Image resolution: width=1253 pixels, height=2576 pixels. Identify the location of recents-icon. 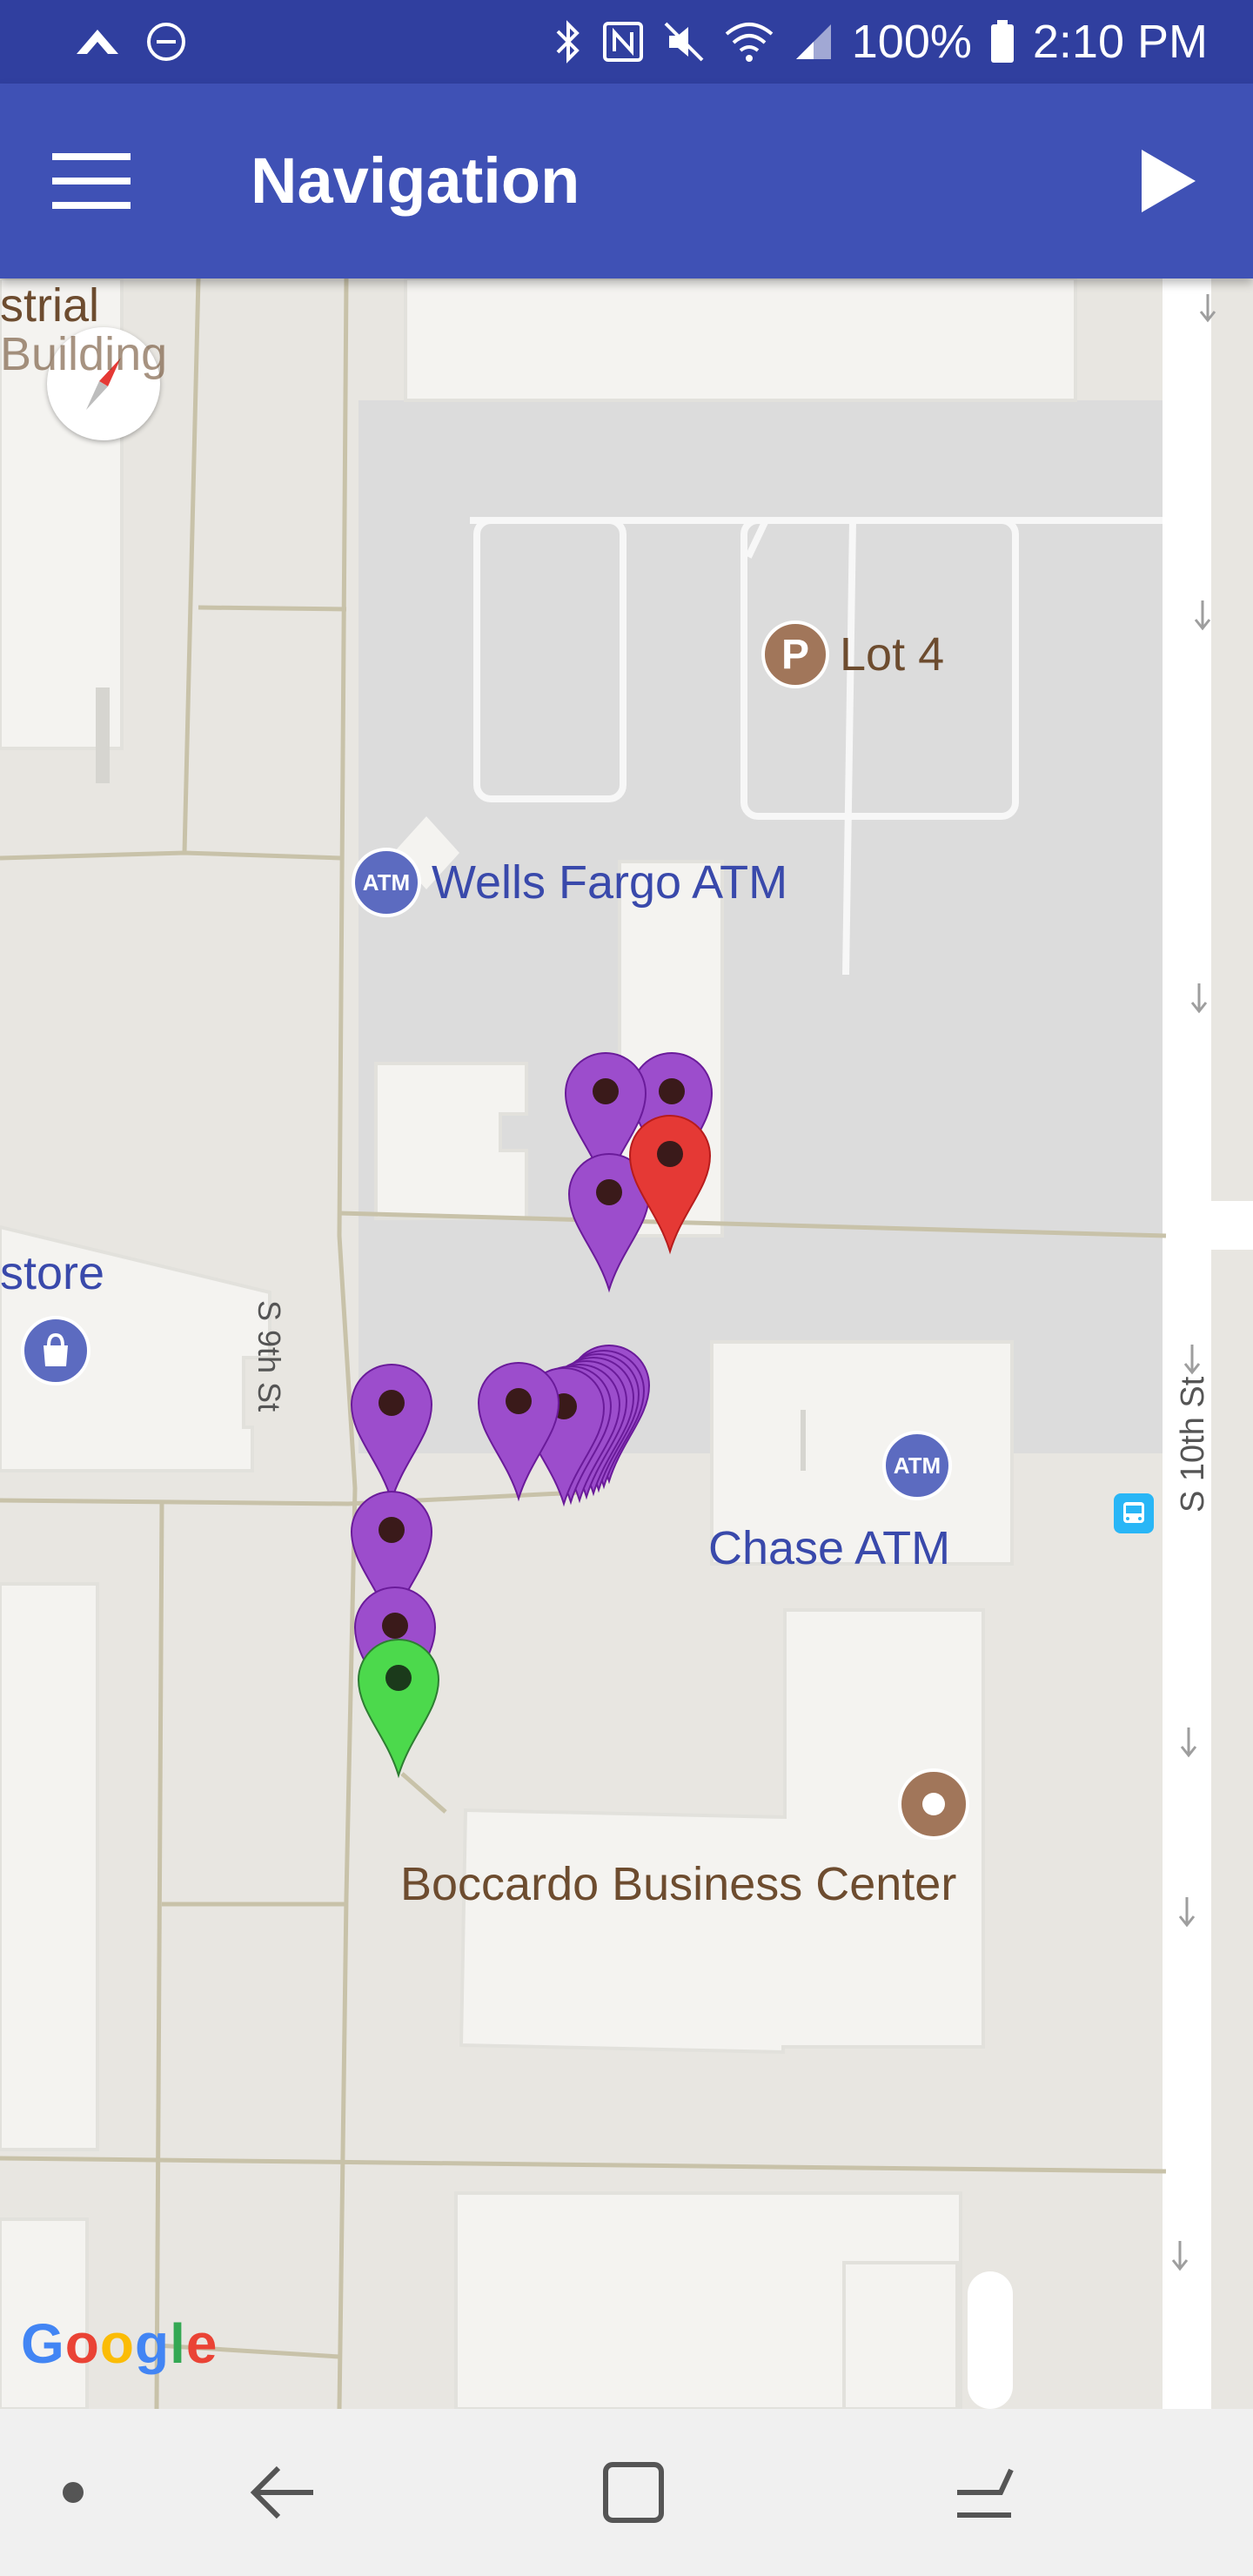
(986, 2493).